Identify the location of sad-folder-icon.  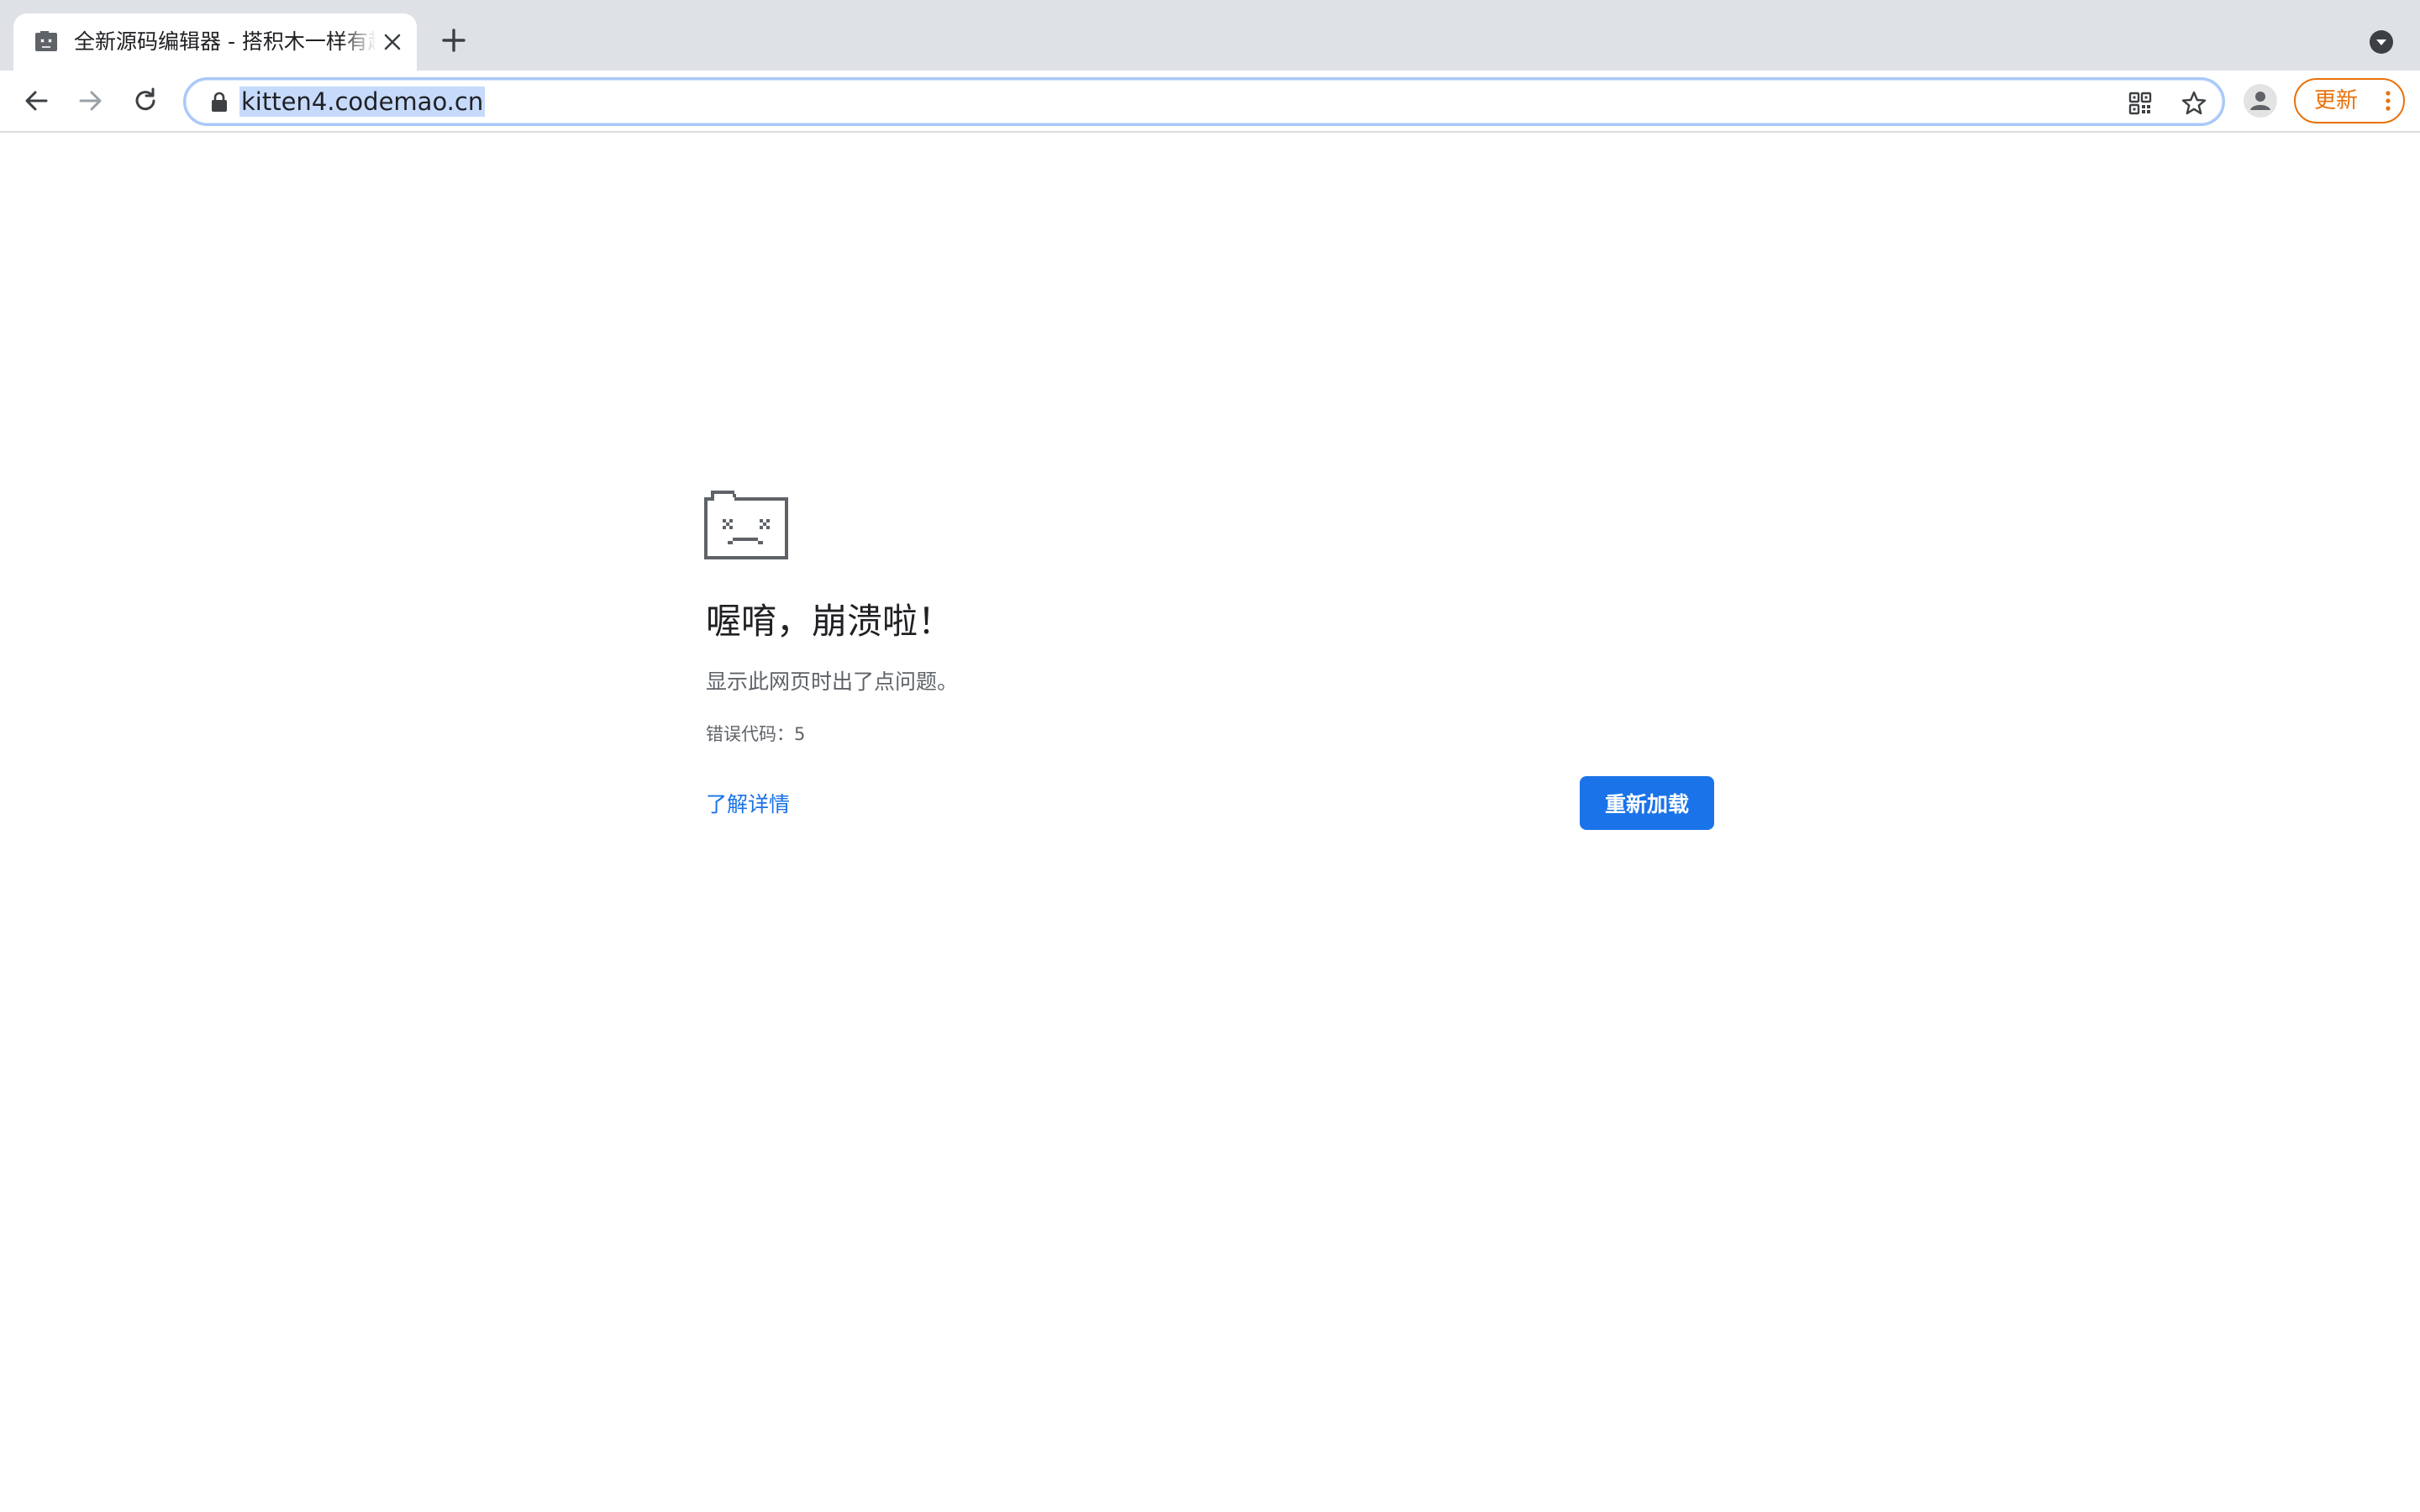
(746, 525).